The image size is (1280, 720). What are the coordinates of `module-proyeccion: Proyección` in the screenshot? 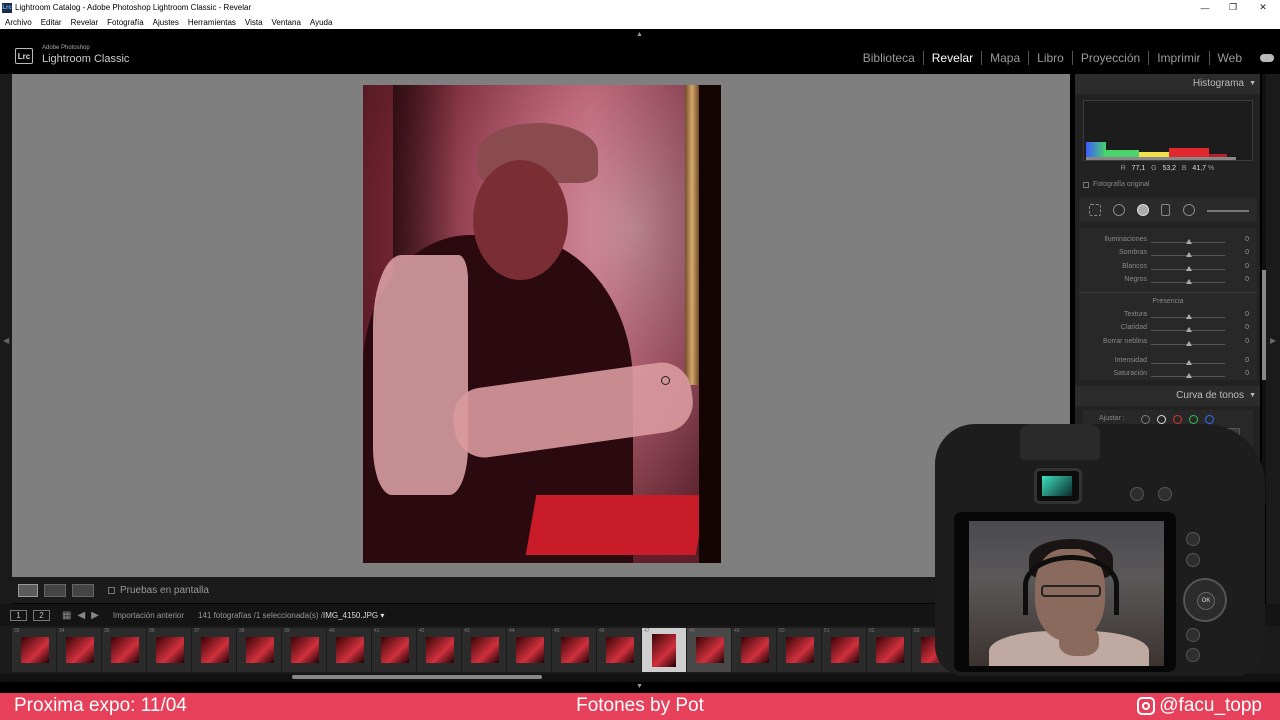 It's located at (1111, 58).